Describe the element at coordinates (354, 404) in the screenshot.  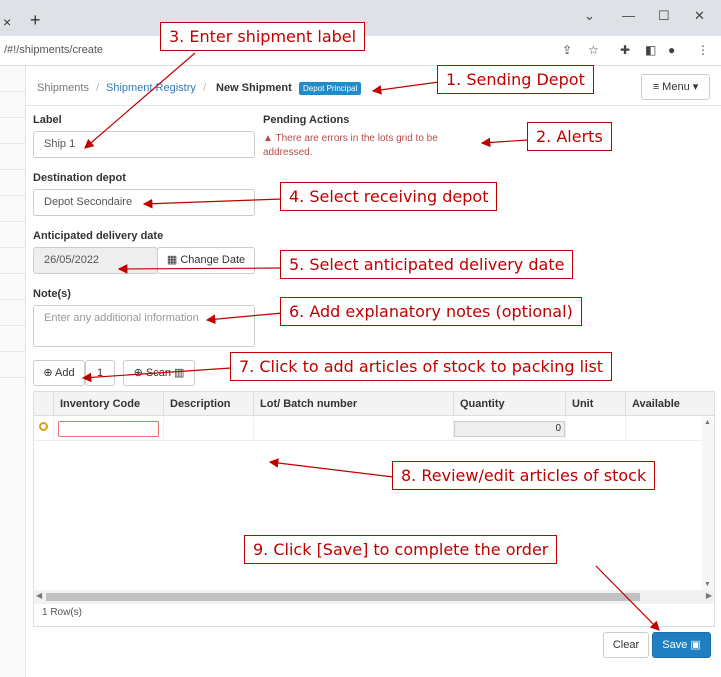
I see `column-header: Lot/ Batch number` at that location.